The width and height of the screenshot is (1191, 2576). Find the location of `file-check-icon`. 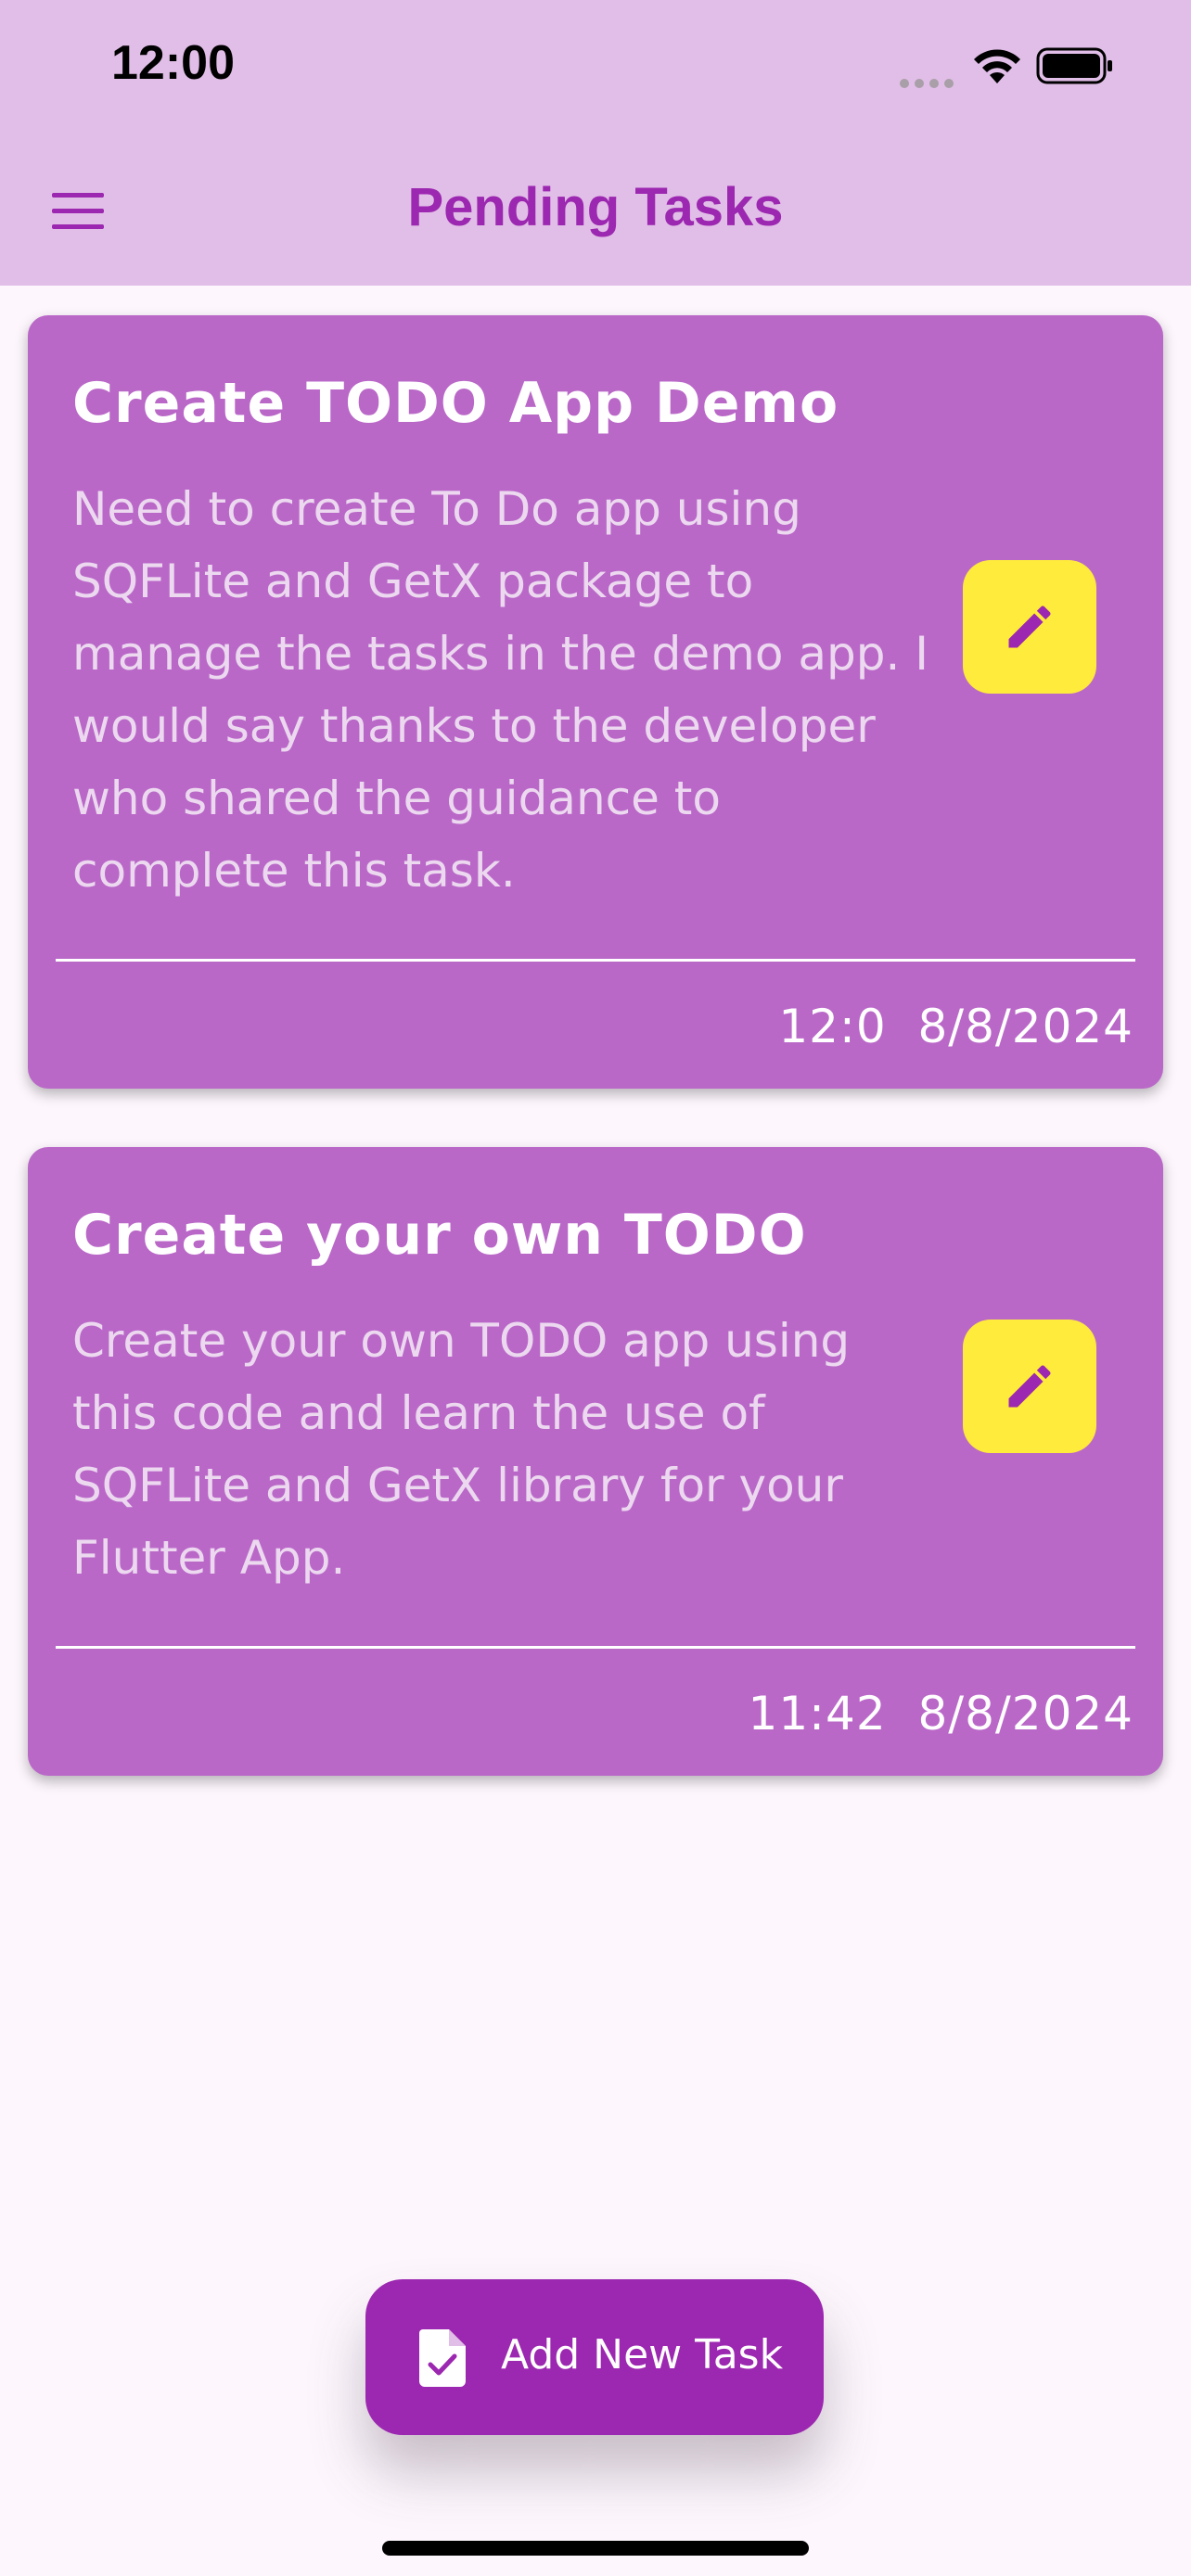

file-check-icon is located at coordinates (442, 2358).